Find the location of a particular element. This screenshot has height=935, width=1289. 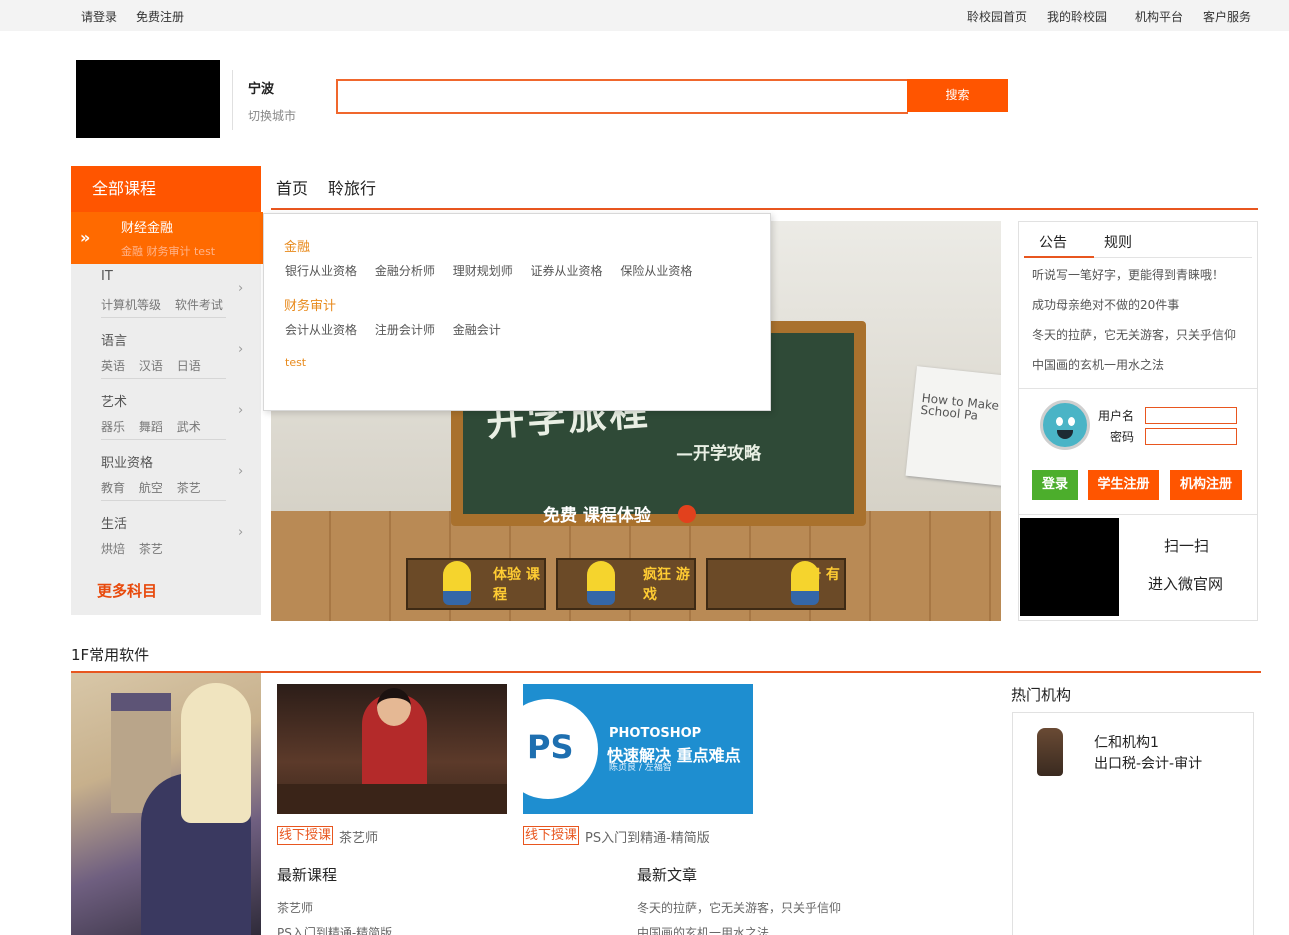

tab-active-indicator is located at coordinates (1059, 257).